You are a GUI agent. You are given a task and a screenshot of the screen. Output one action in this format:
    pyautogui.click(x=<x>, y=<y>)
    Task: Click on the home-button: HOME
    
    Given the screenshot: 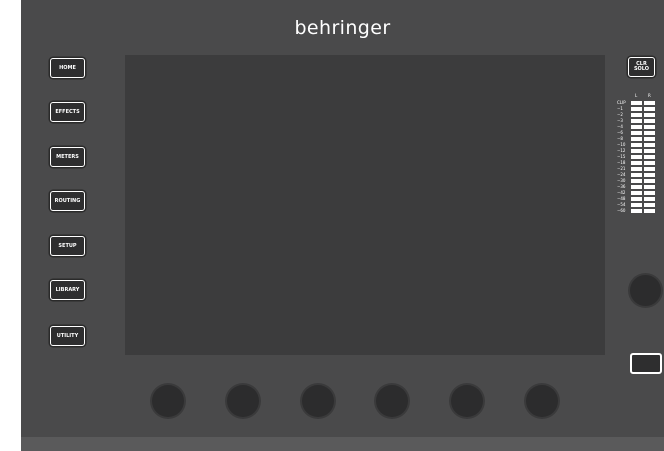 What is the action you would take?
    pyautogui.click(x=67, y=68)
    